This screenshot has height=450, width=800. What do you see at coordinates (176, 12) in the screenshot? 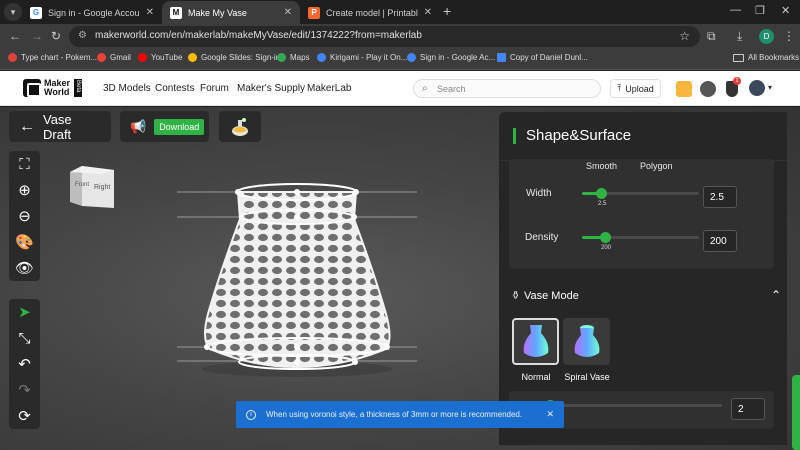
I see `makerworld-icon: M` at bounding box center [176, 12].